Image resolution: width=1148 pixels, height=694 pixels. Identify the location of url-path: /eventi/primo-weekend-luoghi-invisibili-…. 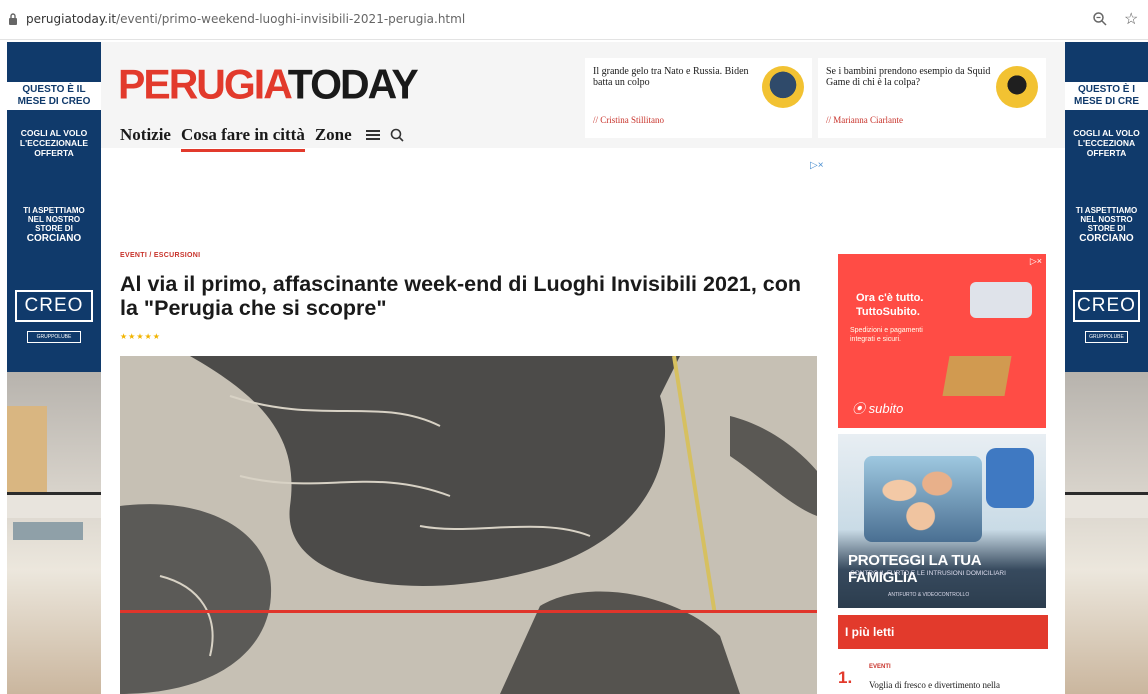
(291, 19).